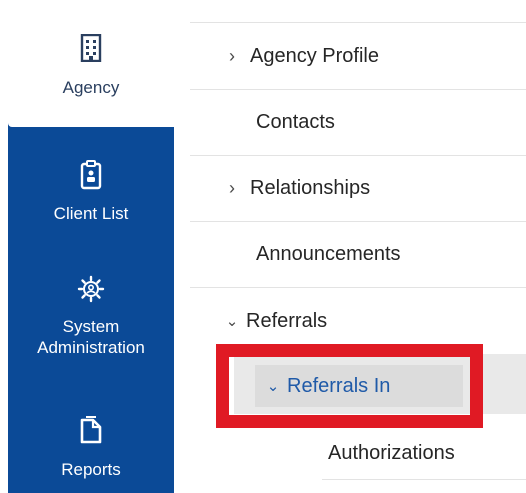 Image resolution: width=526 pixels, height=493 pixels. I want to click on nav-item-label: Contacts, so click(295, 122).